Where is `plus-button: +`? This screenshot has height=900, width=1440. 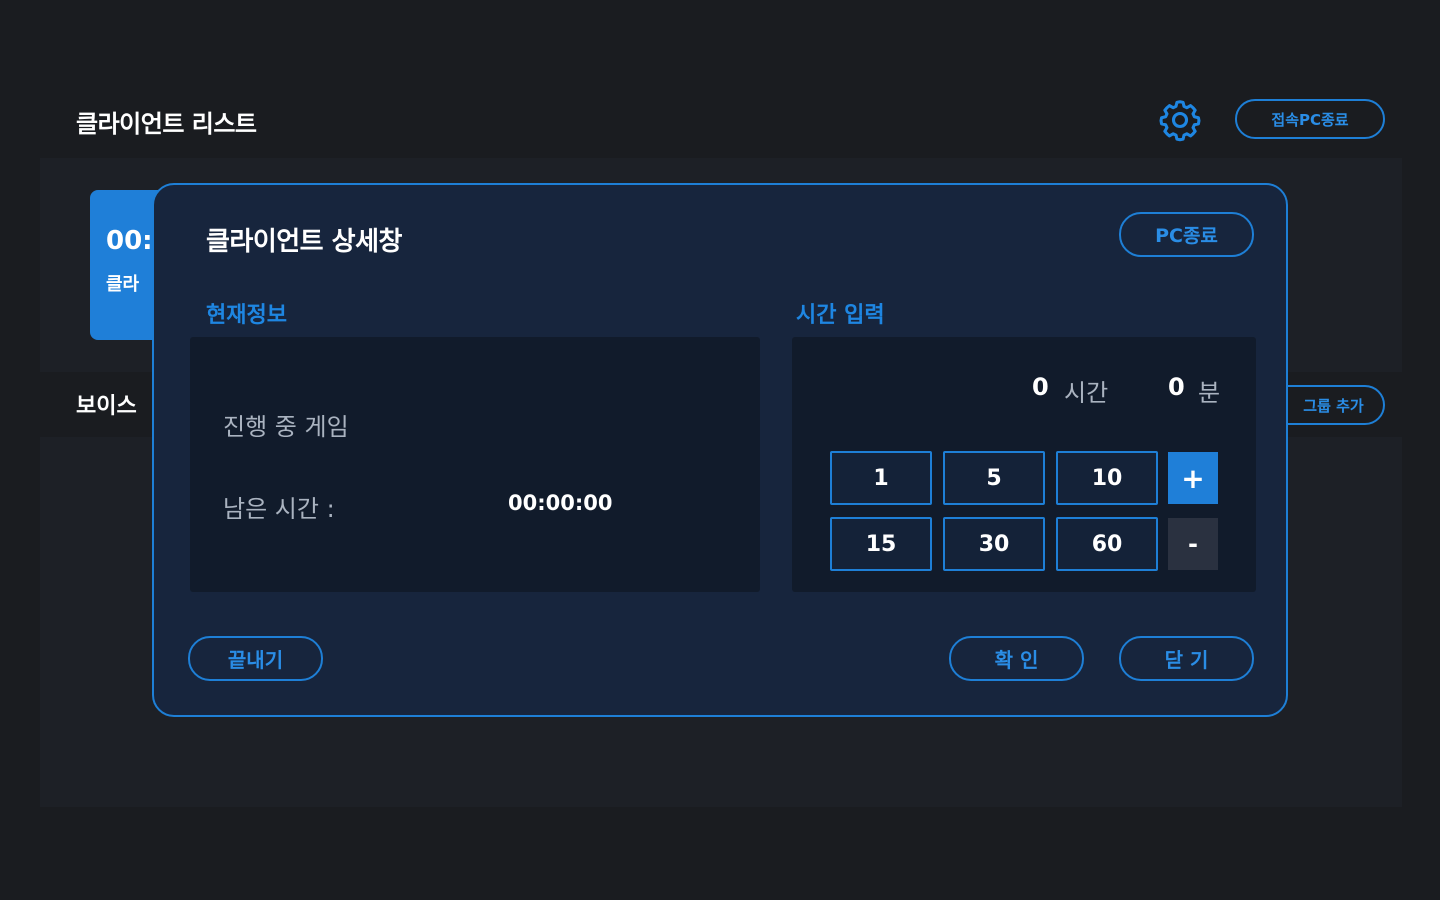 plus-button: + is located at coordinates (1193, 478).